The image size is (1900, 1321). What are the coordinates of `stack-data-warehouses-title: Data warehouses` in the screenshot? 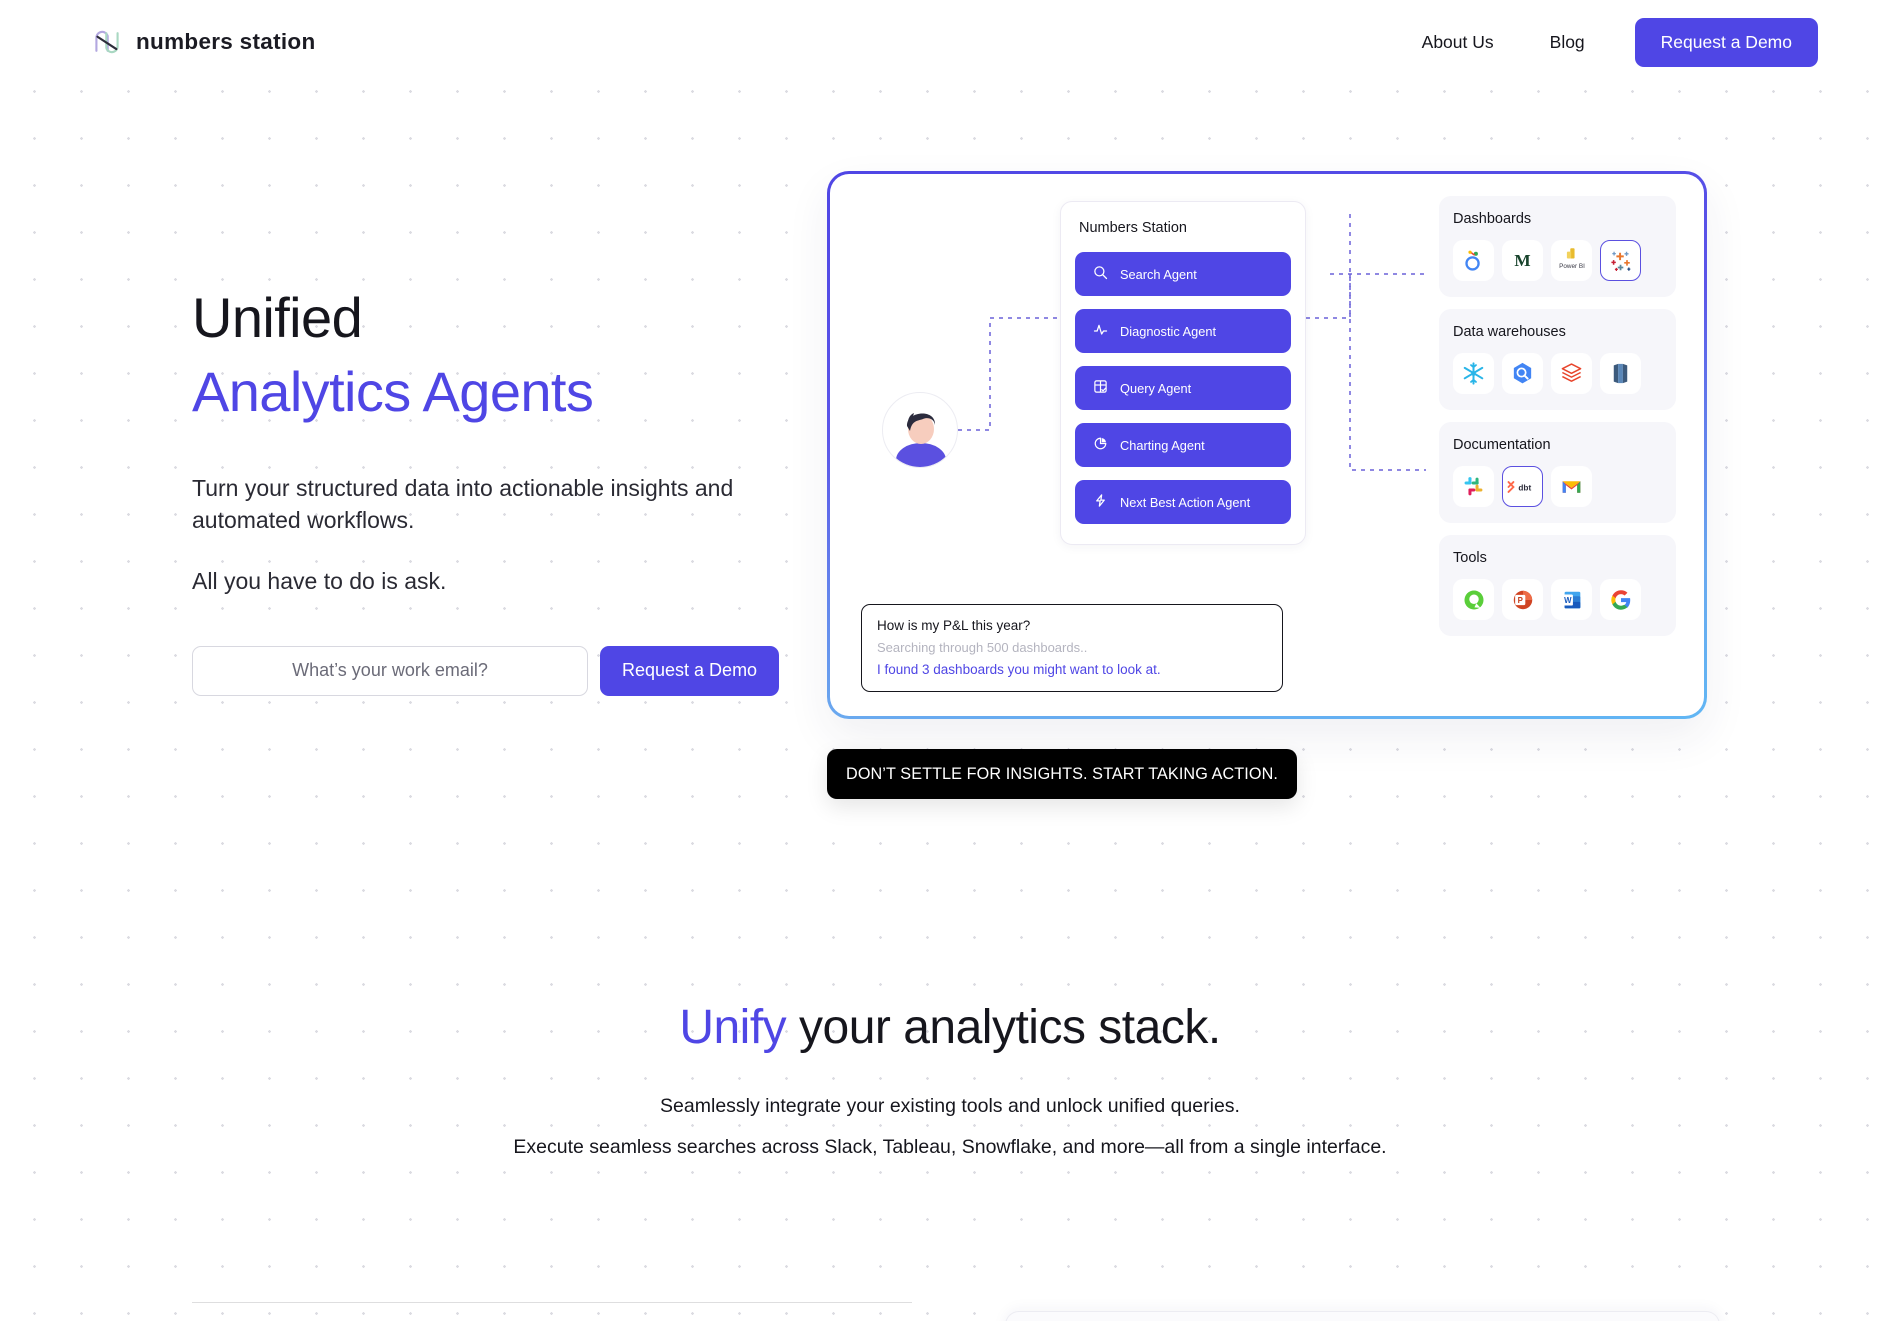 It's located at (1509, 332).